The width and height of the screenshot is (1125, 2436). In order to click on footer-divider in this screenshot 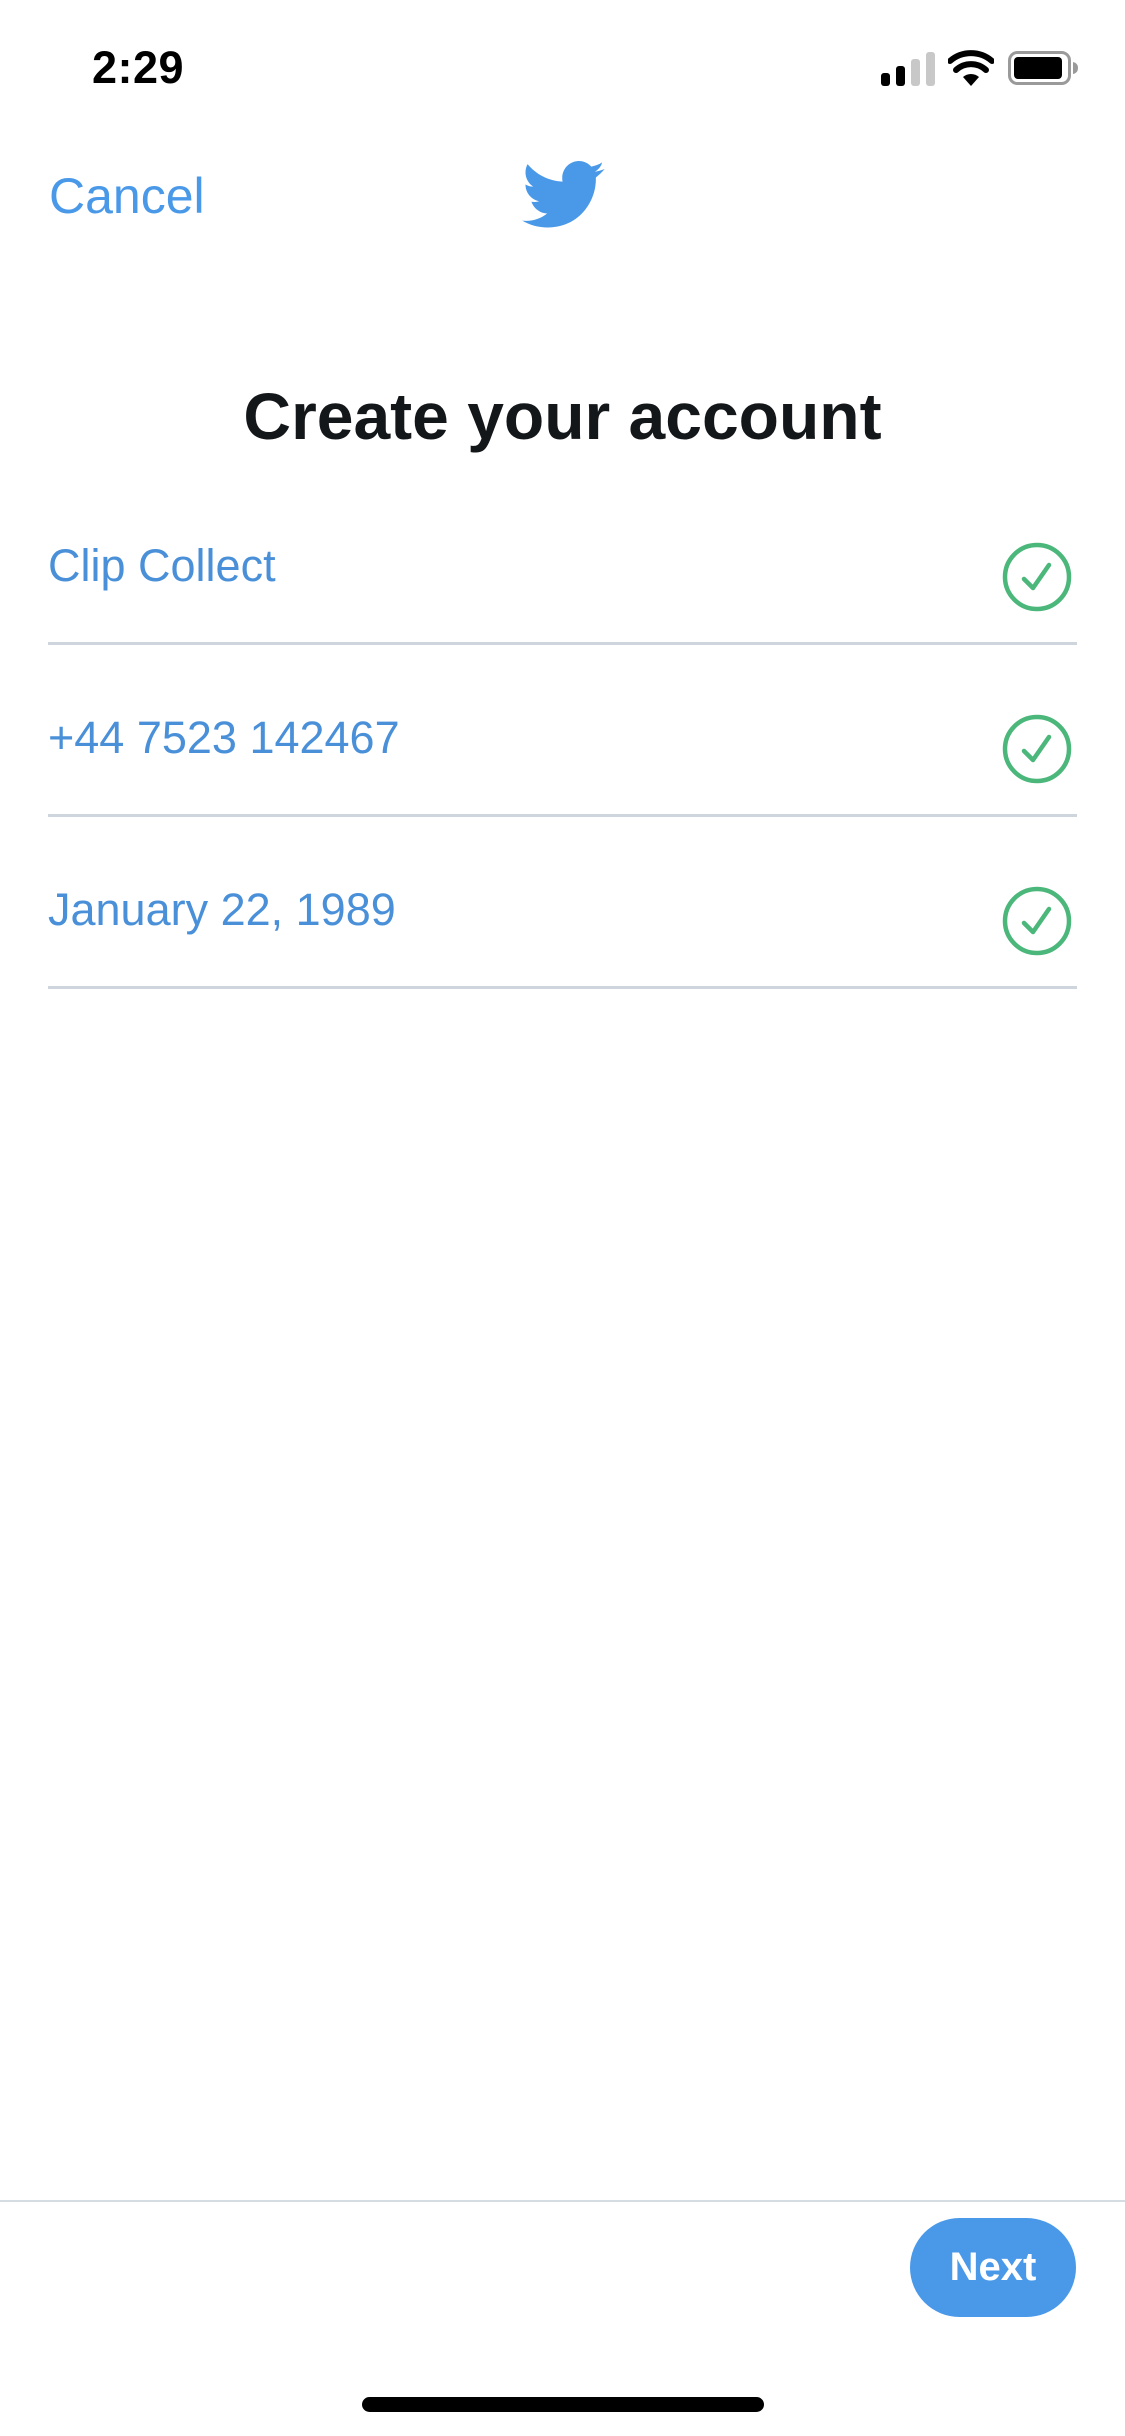, I will do `click(562, 2201)`.